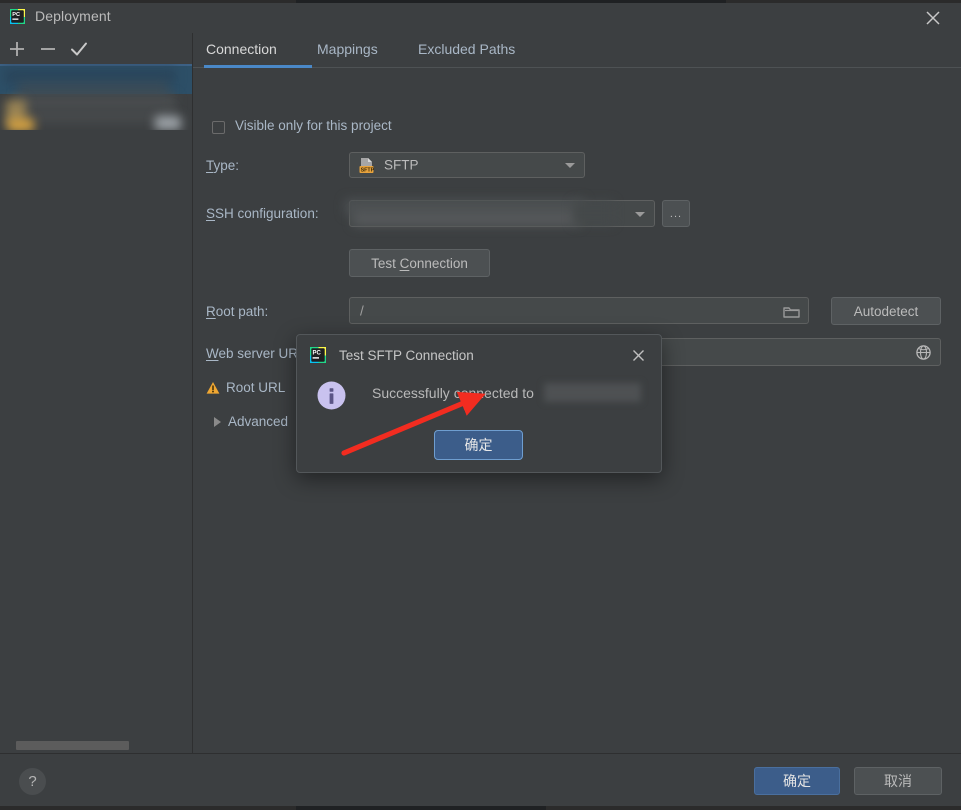  Describe the element at coordinates (48, 49) in the screenshot. I see `minus-icon` at that location.